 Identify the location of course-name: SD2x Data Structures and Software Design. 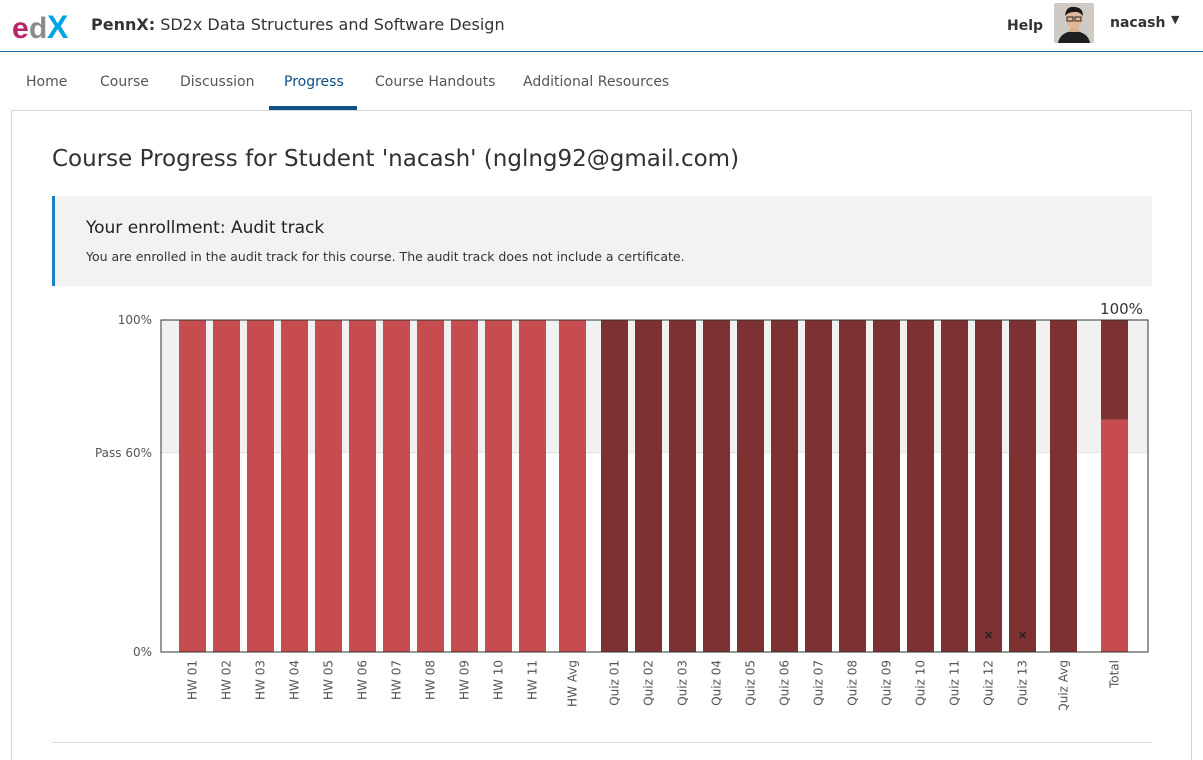
(332, 24).